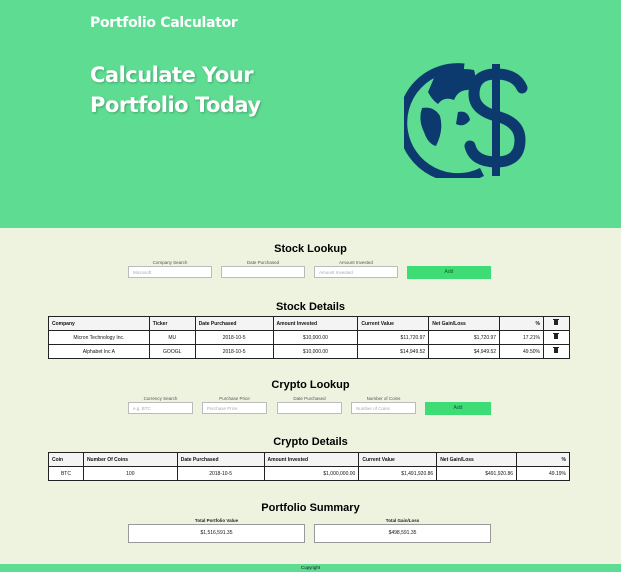 The image size is (621, 572). What do you see at coordinates (216, 533) in the screenshot?
I see `total-value-display: $1,516,591.35` at bounding box center [216, 533].